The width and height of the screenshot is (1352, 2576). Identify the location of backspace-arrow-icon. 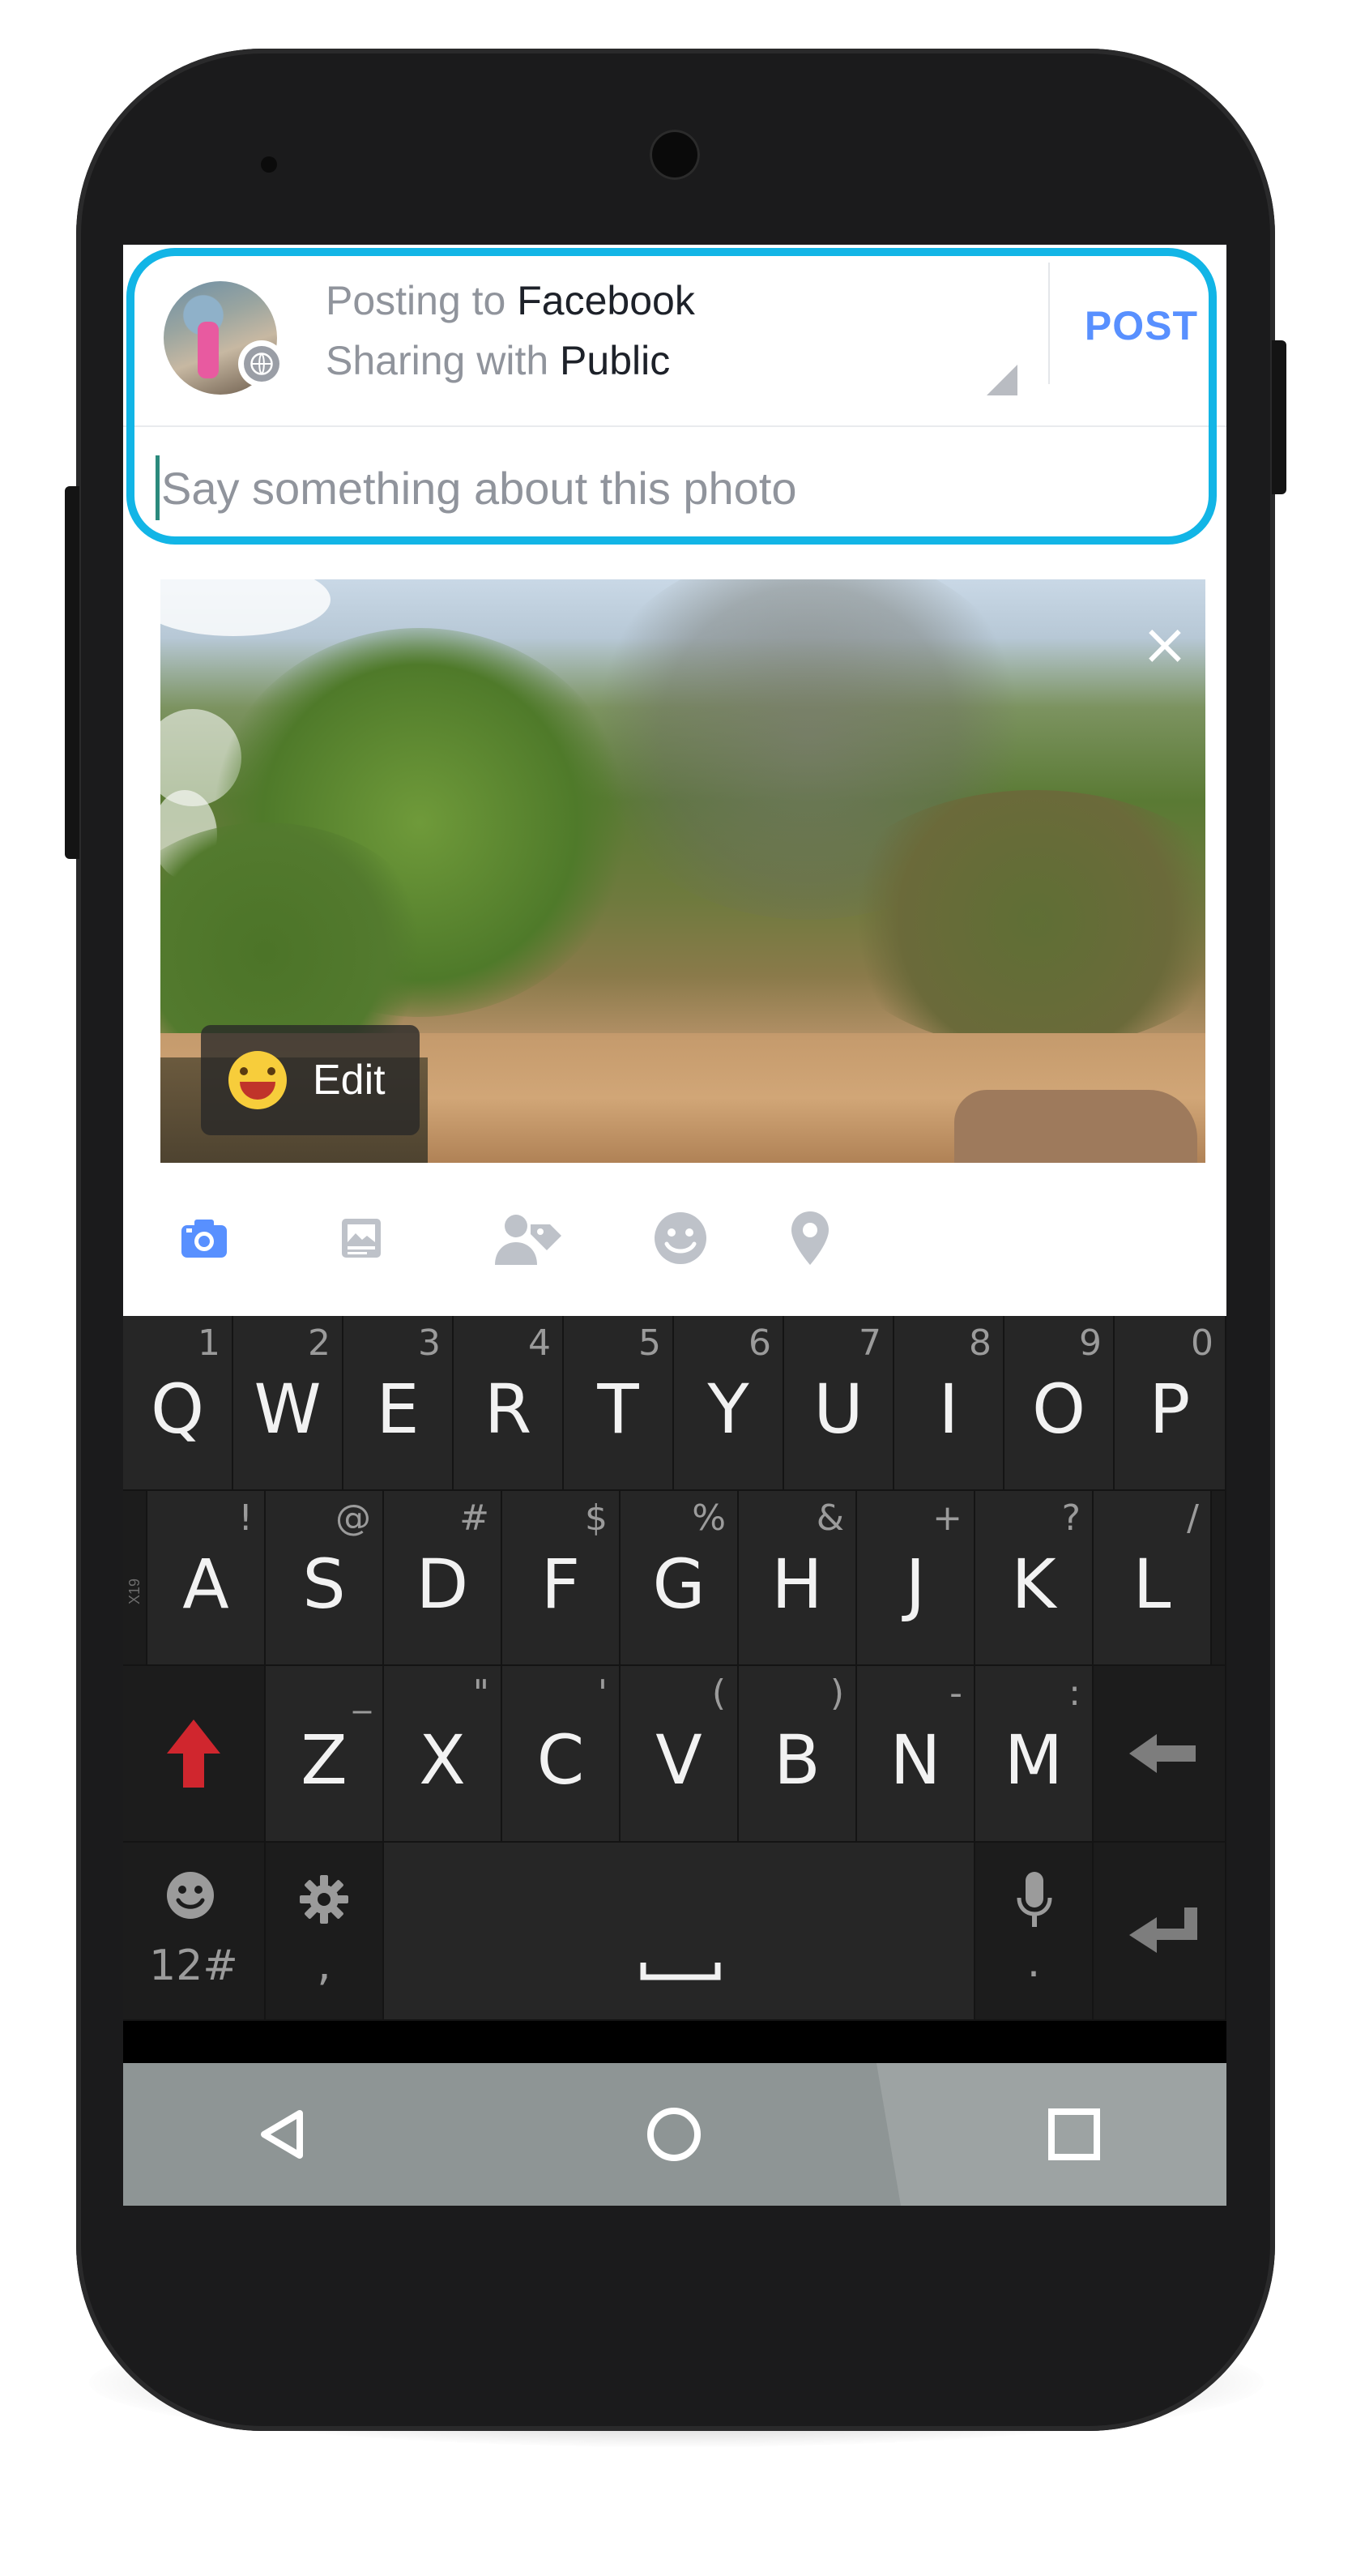
(1163, 1753).